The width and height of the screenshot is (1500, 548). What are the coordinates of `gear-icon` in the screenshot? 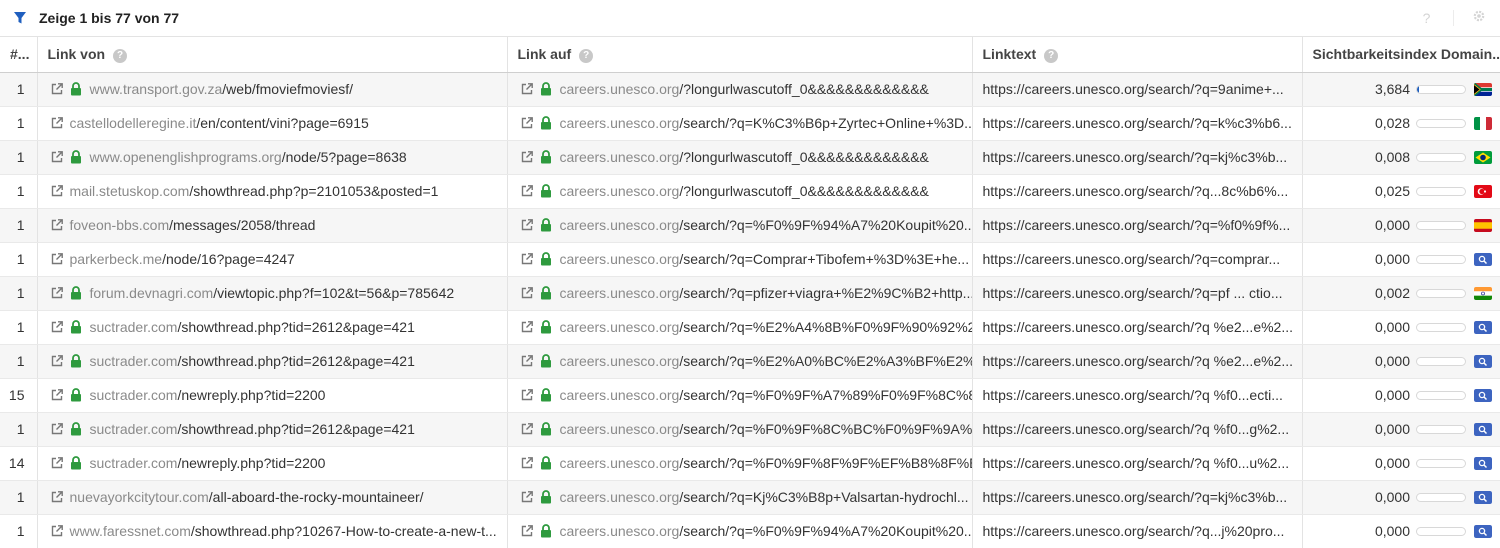 It's located at (1479, 17).